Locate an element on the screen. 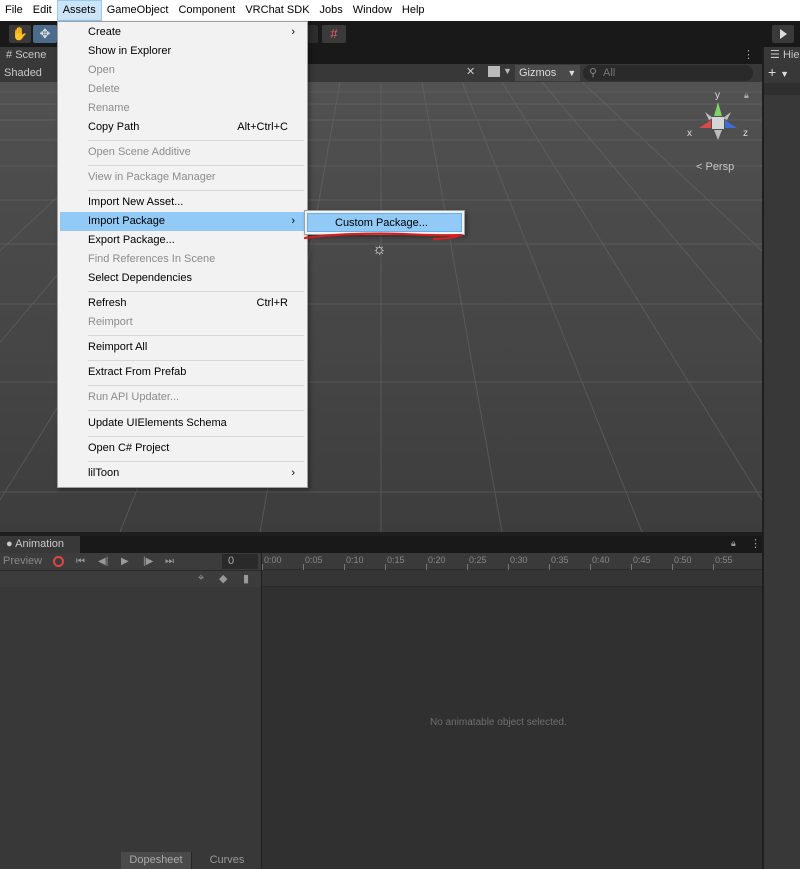 This screenshot has height=869, width=800. grid-snap-icon: # is located at coordinates (334, 34).